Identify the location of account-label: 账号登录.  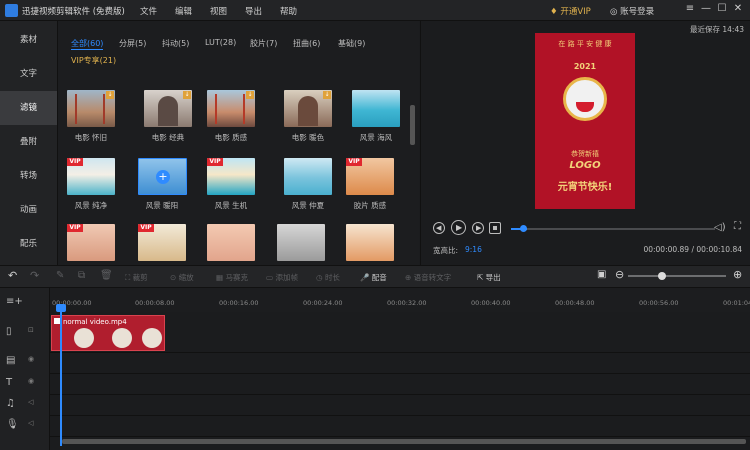
(637, 12).